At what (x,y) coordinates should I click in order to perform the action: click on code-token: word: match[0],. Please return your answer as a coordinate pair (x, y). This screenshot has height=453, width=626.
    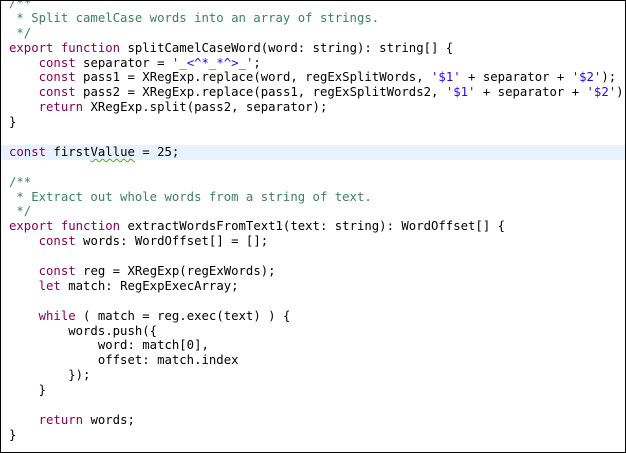
    Looking at the image, I should click on (109, 345).